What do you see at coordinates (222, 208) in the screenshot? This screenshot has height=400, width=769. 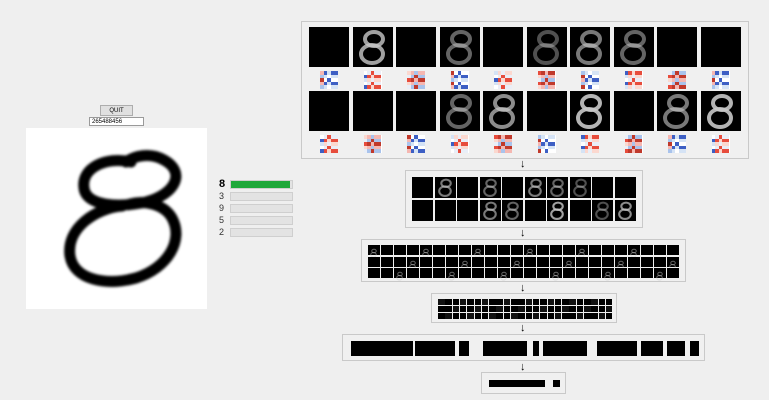 I see `prediction-digit: 9` at bounding box center [222, 208].